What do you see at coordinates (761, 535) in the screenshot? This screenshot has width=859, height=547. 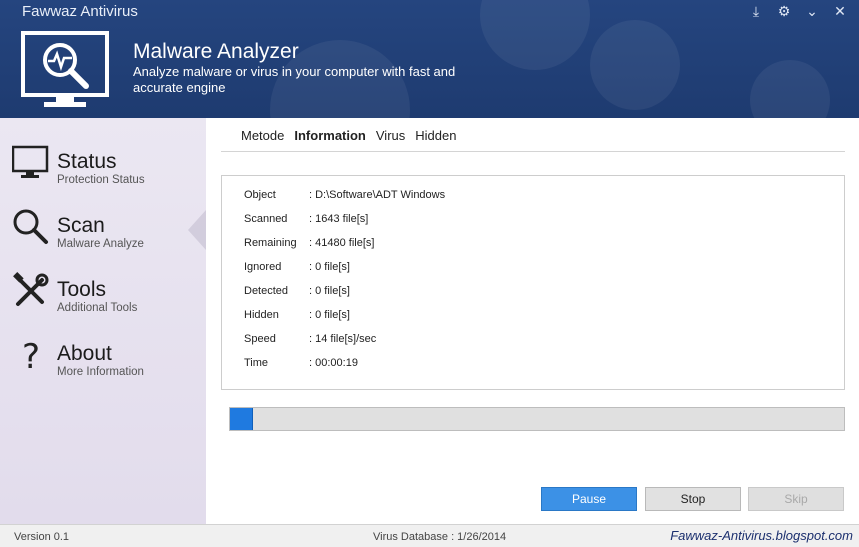 I see `website-link: Fawwaz-Antivirus.blogspot.com` at bounding box center [761, 535].